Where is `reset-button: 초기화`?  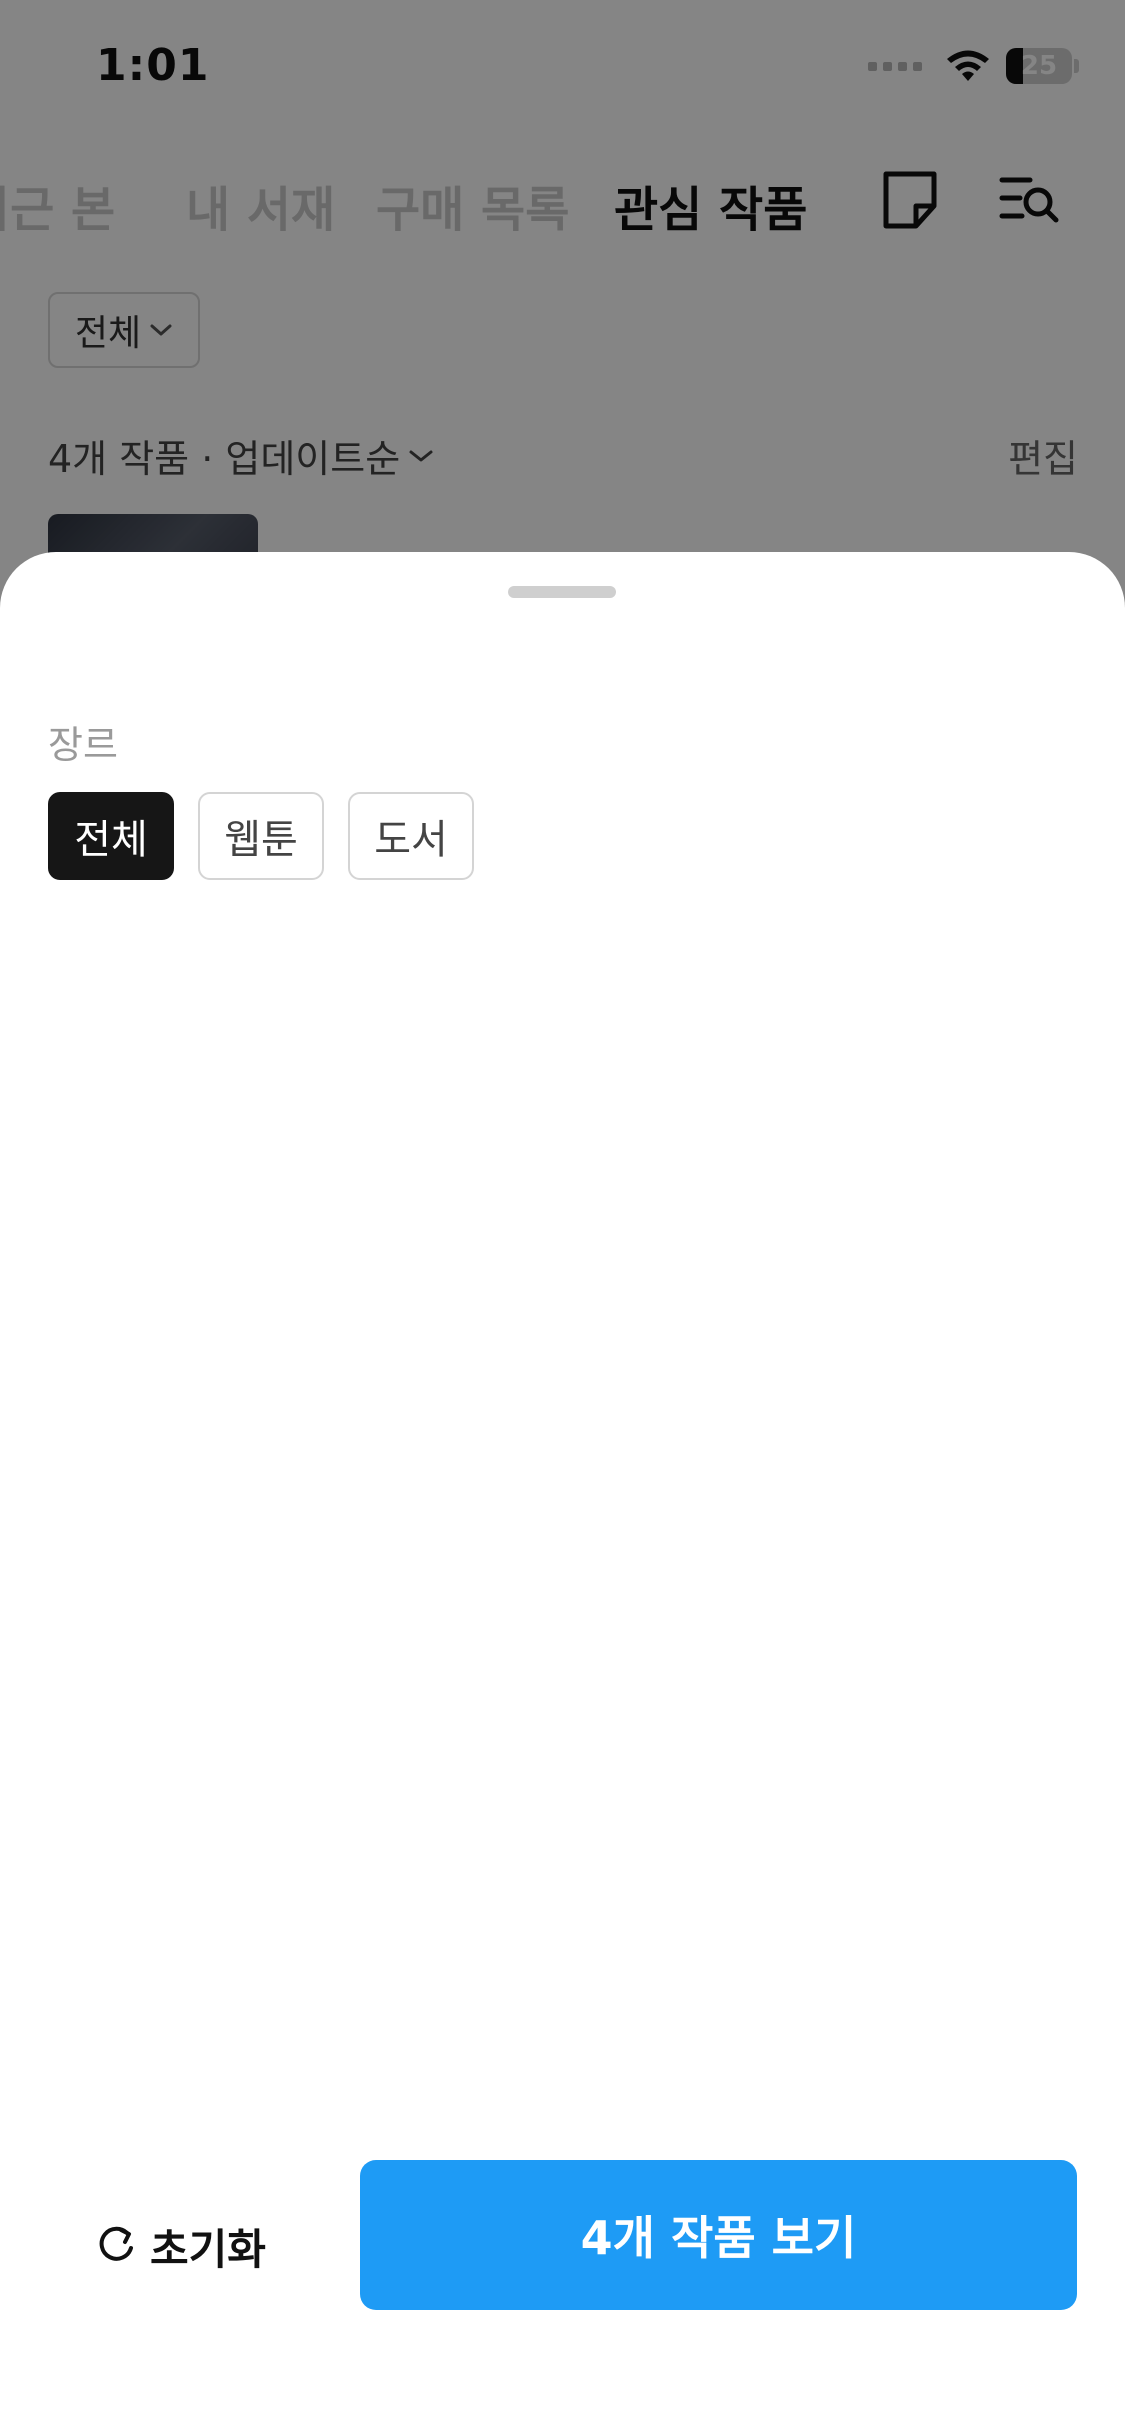 reset-button: 초기화 is located at coordinates (180, 2246).